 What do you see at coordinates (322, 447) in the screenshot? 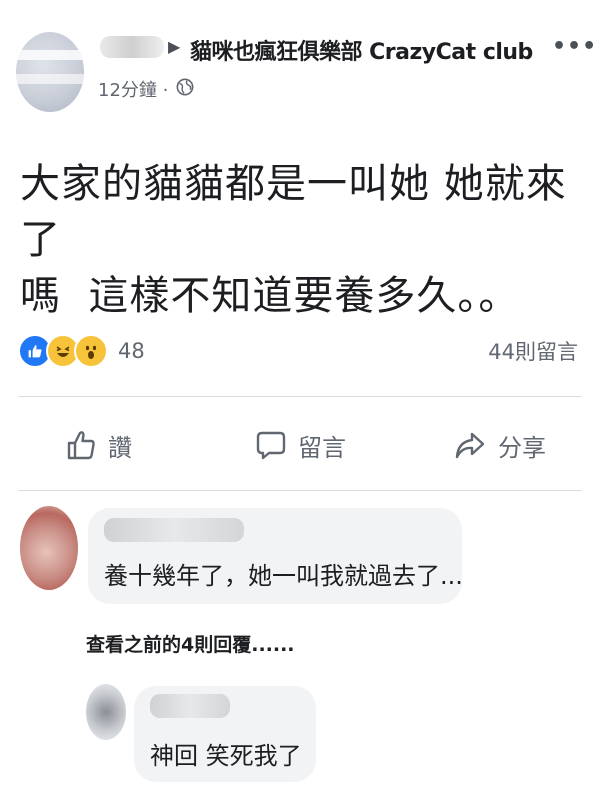
I see `comment-label: 留言` at bounding box center [322, 447].